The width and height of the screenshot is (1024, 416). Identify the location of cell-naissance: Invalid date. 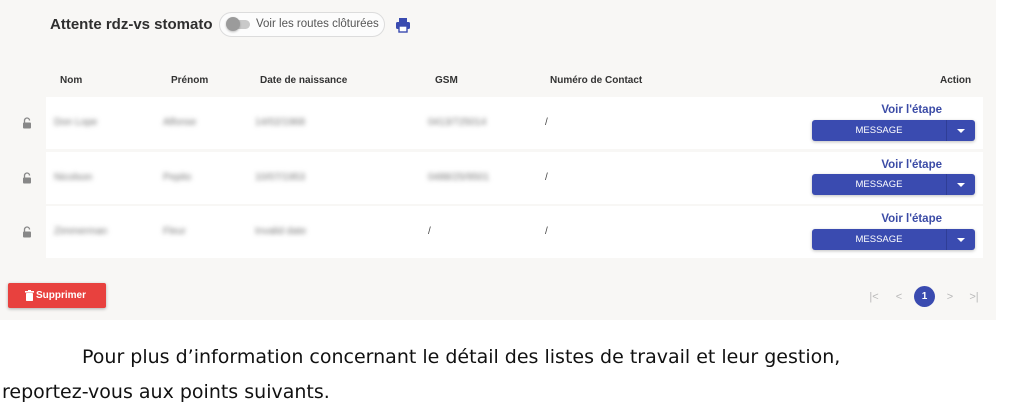
(281, 231).